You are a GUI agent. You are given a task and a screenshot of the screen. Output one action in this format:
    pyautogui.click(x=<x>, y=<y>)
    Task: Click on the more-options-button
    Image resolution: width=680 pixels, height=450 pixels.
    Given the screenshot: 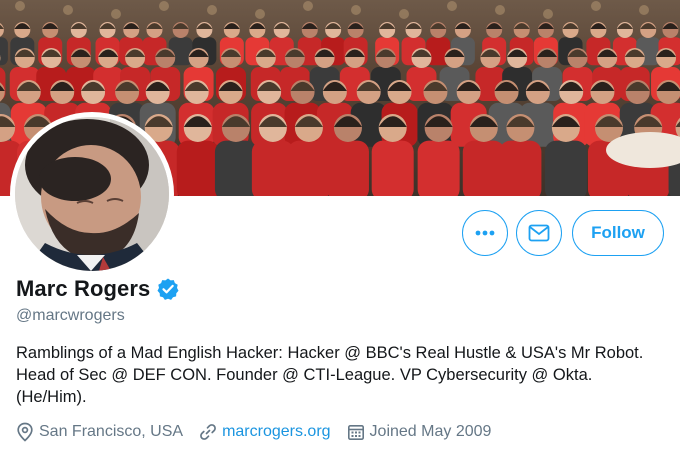 What is the action you would take?
    pyautogui.click(x=485, y=233)
    